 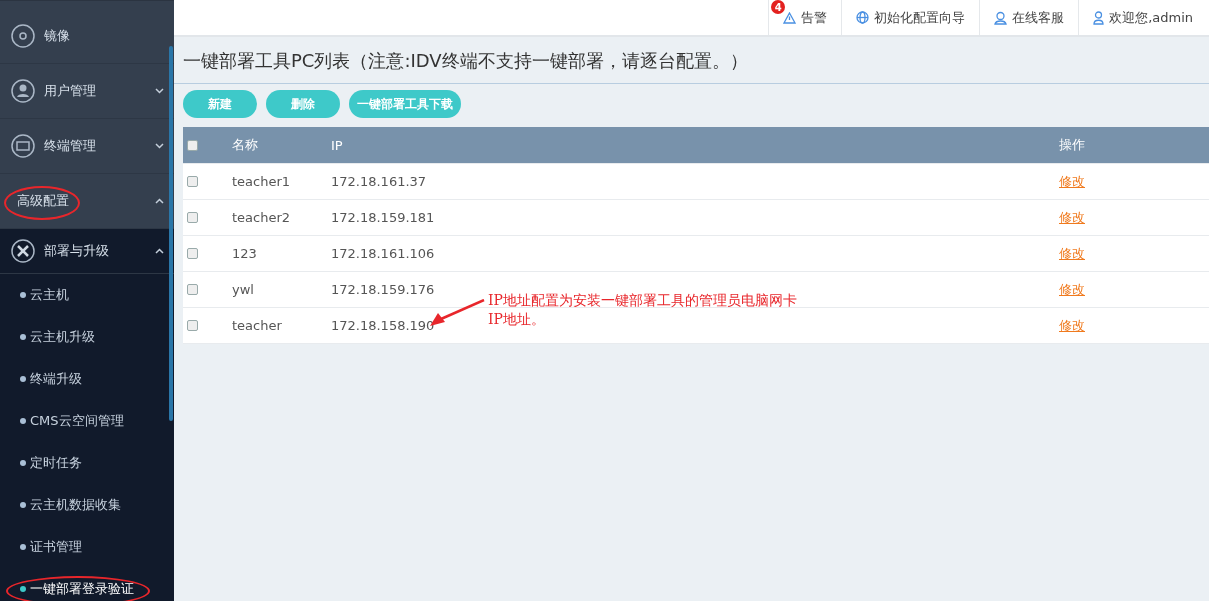 I want to click on table-cell: ywl, so click(x=243, y=289).